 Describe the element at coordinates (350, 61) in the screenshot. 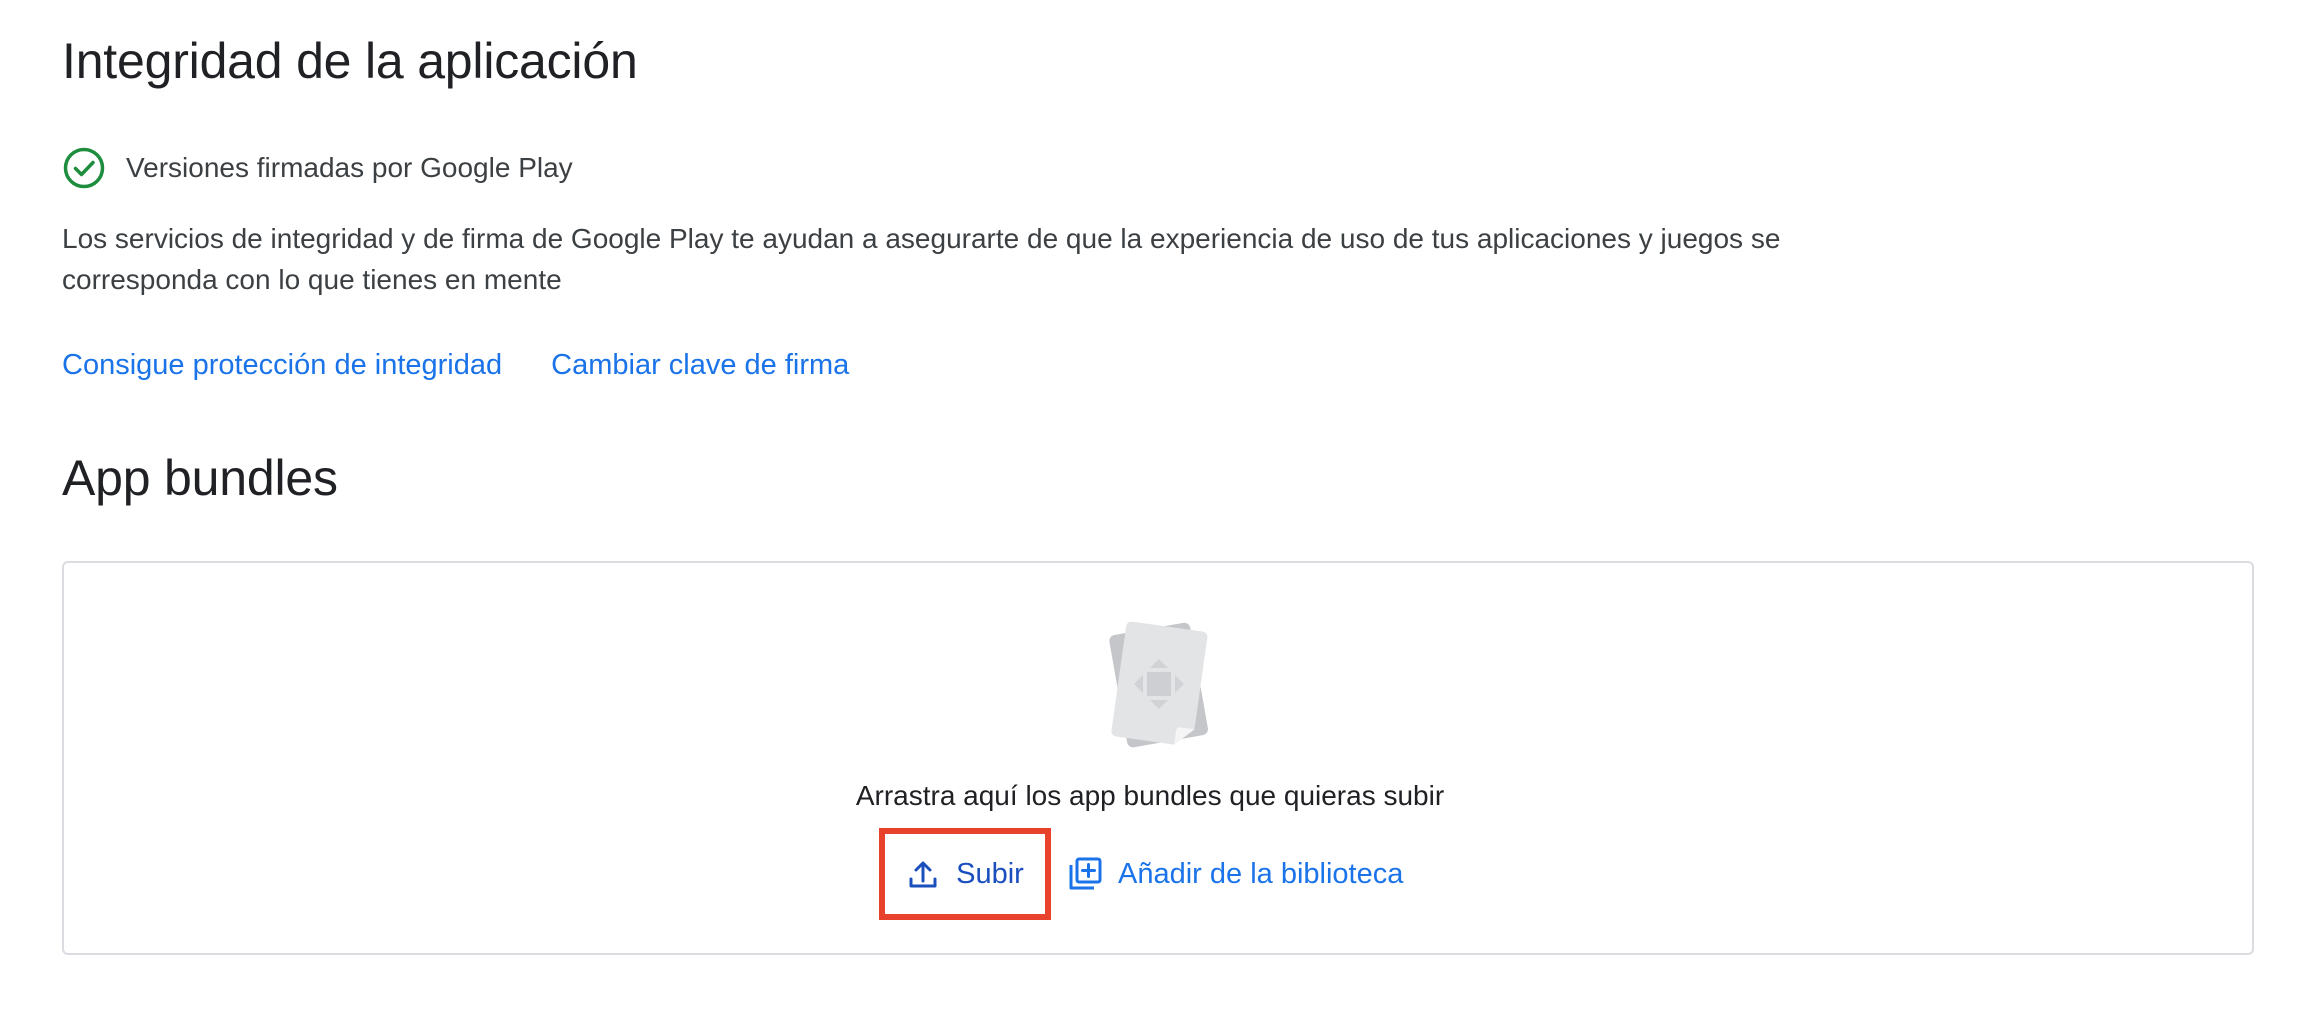

I see `app-integrity-heading: Integridad de la aplicación` at that location.